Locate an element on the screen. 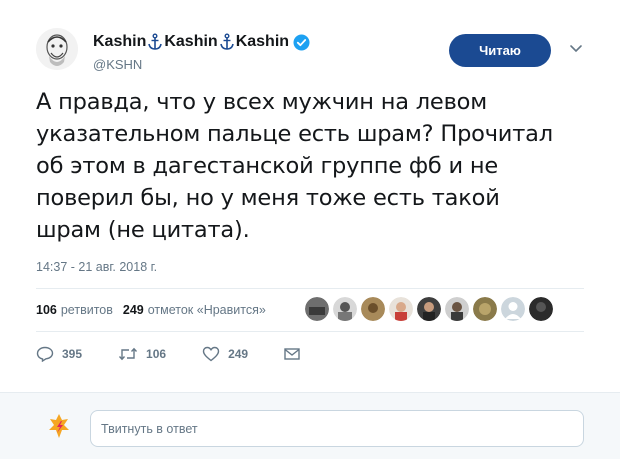 This screenshot has width=620, height=459. likes-count: 249 is located at coordinates (133, 310).